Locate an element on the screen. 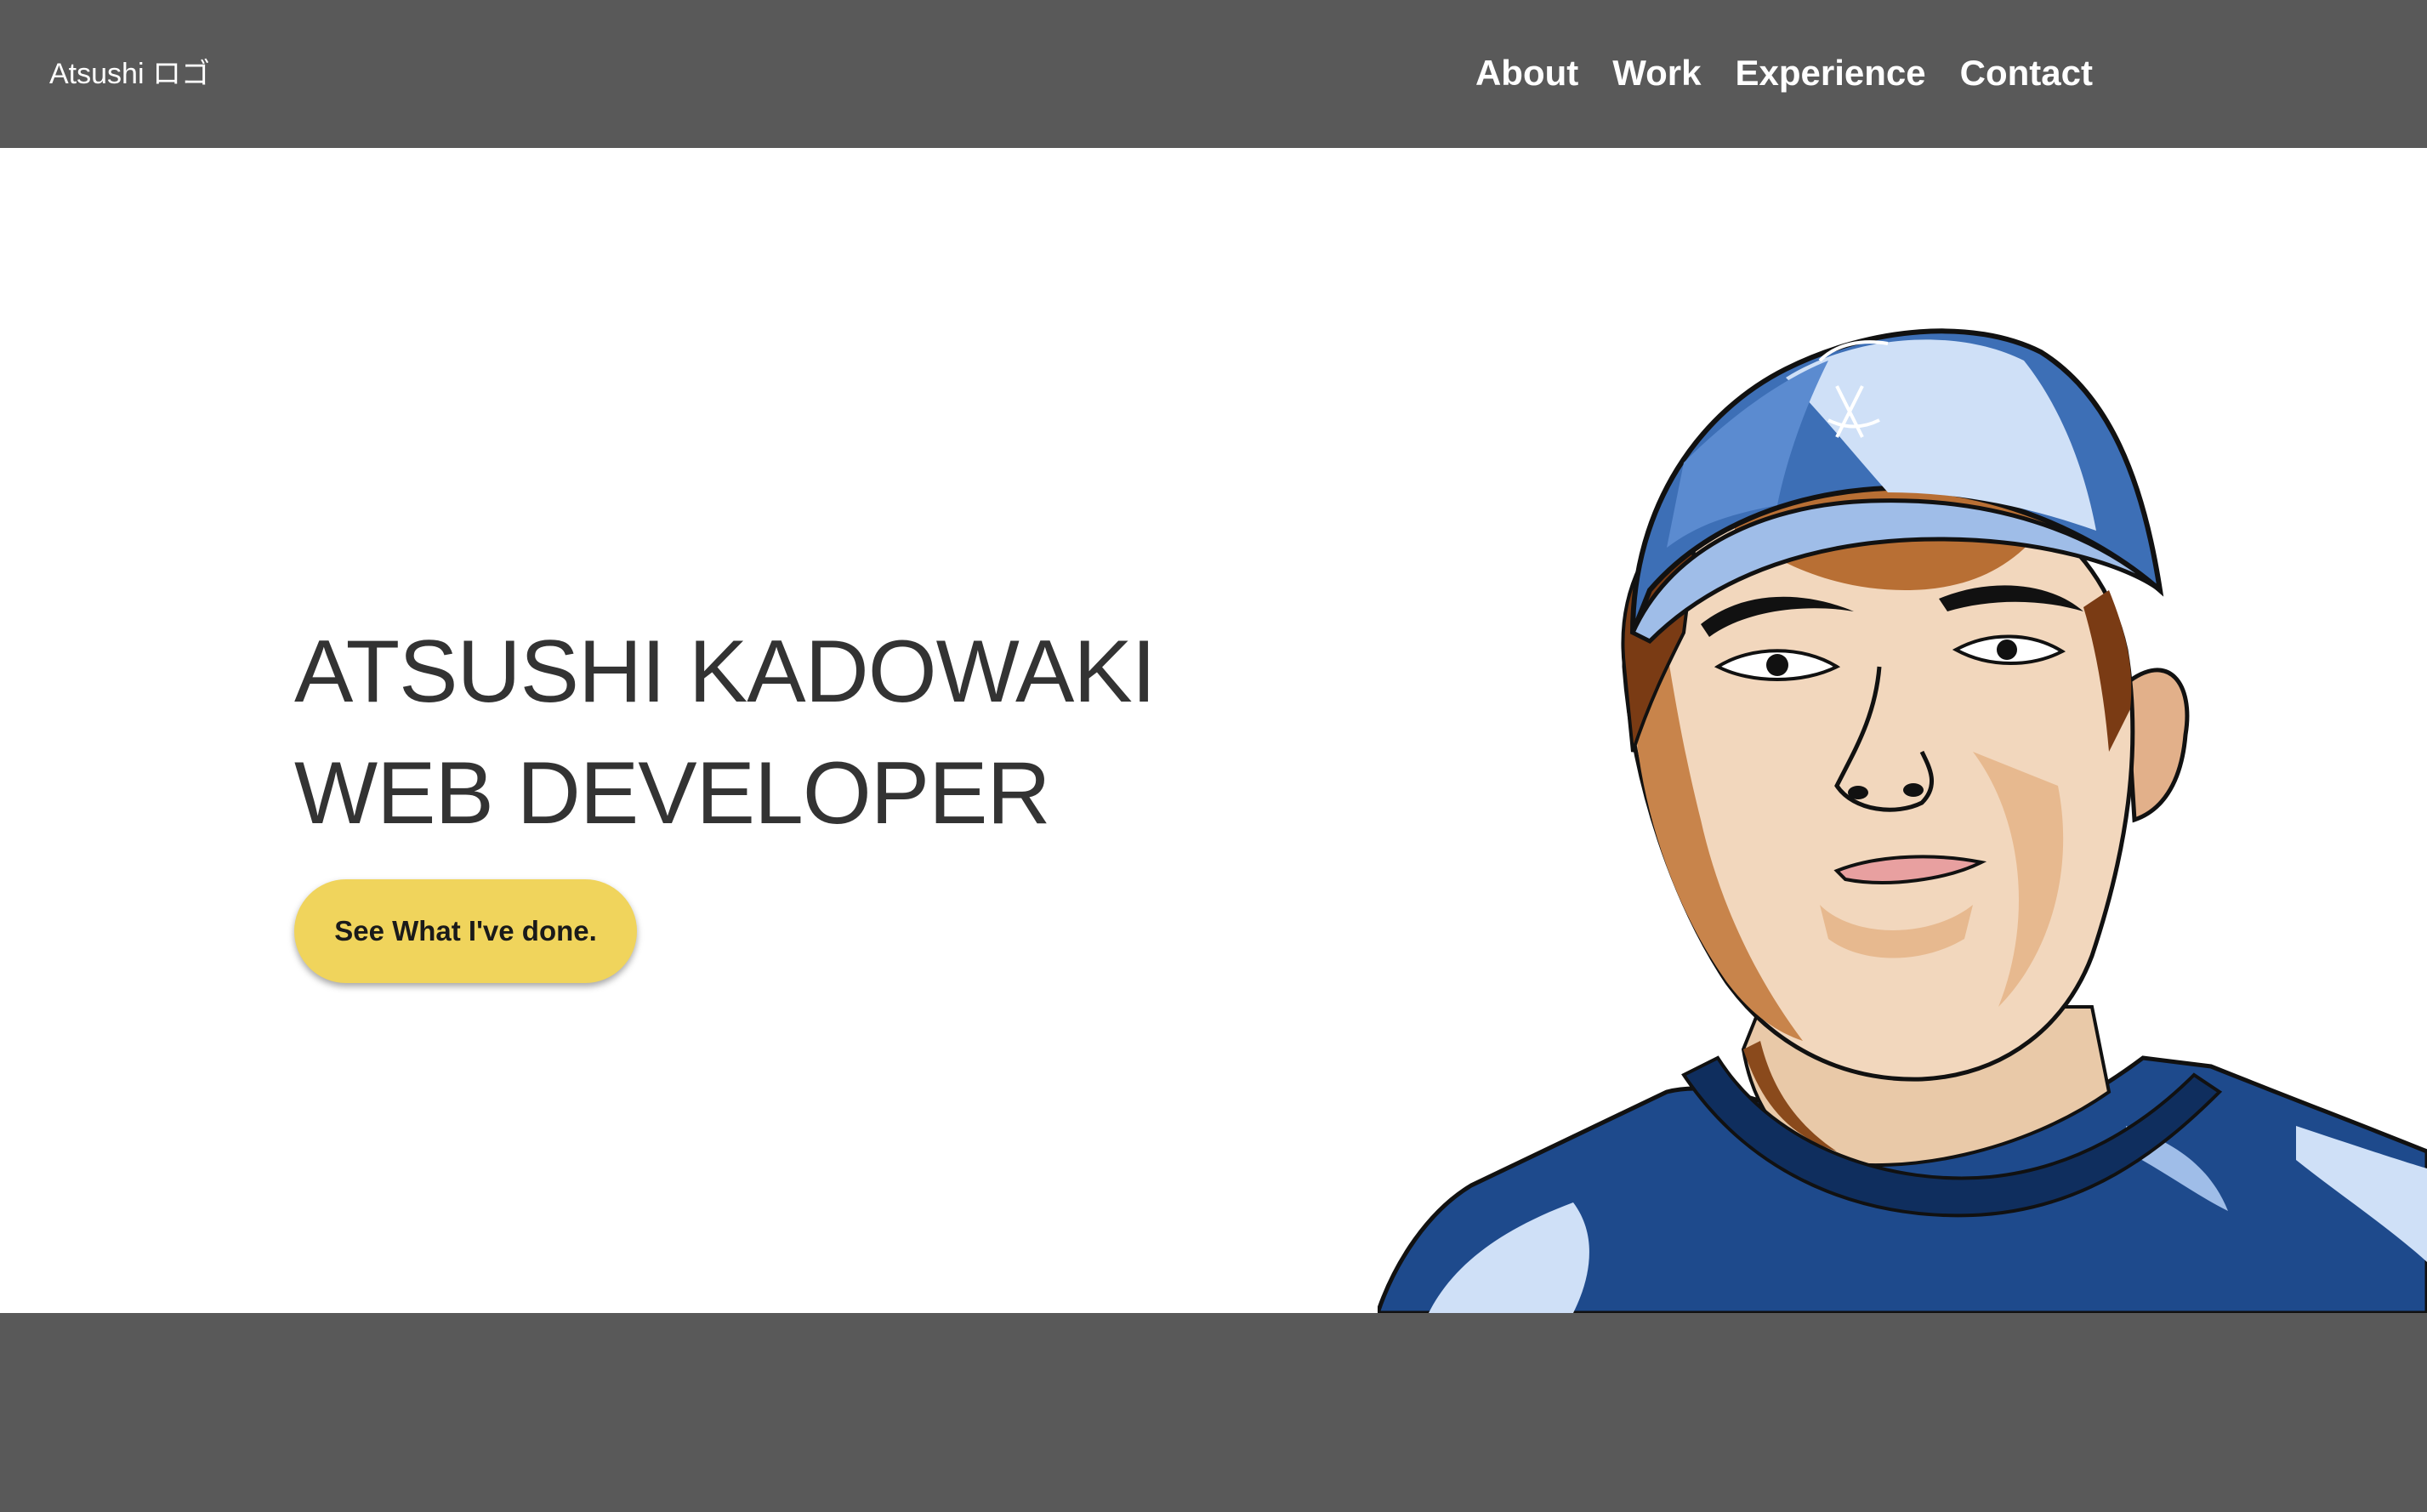  hero-title: ATSUSHI KADOWAKI WEB DEVELOPER is located at coordinates (725, 733).